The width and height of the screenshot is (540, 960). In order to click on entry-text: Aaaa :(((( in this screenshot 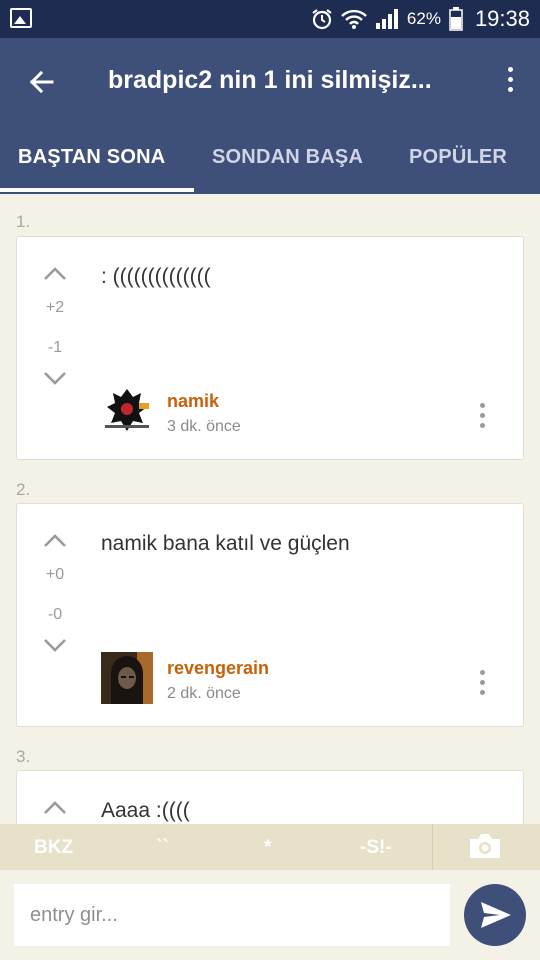, I will do `click(145, 810)`.